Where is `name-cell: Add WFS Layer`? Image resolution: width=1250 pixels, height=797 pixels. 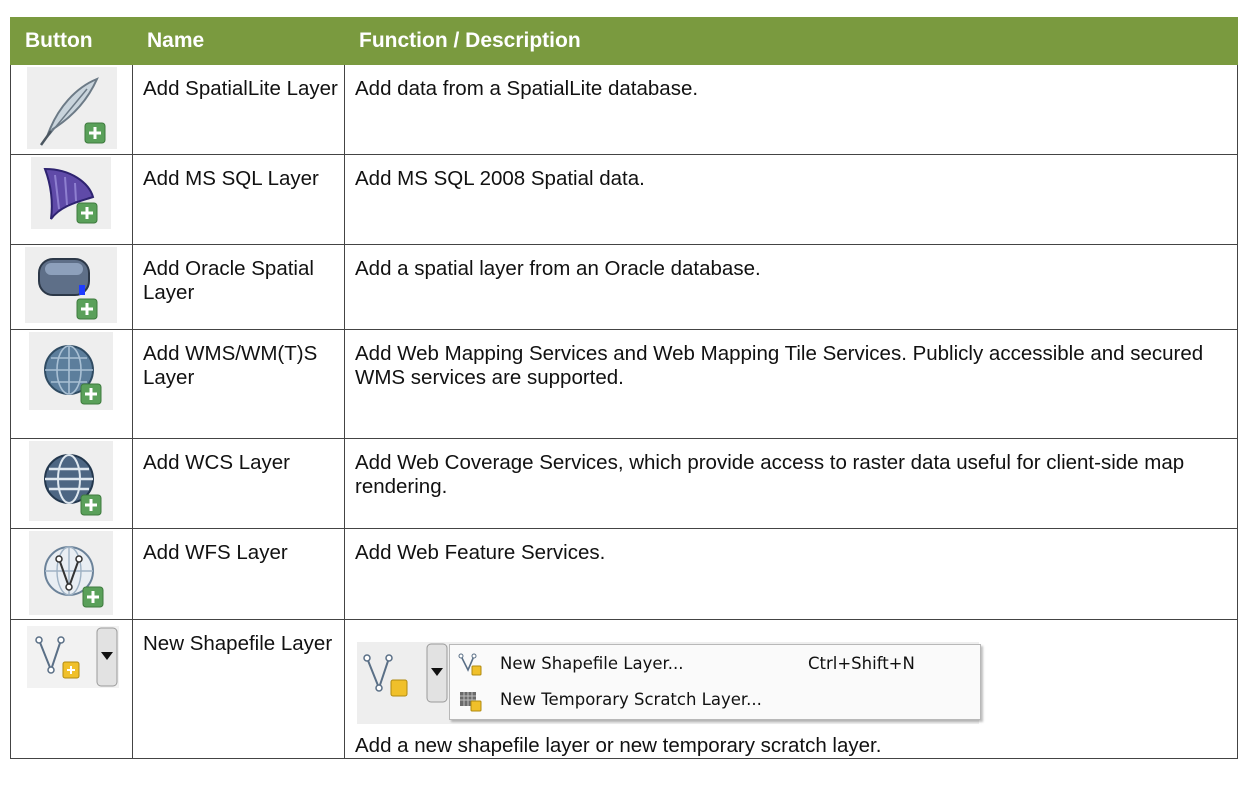
name-cell: Add WFS Layer is located at coordinates (238, 574).